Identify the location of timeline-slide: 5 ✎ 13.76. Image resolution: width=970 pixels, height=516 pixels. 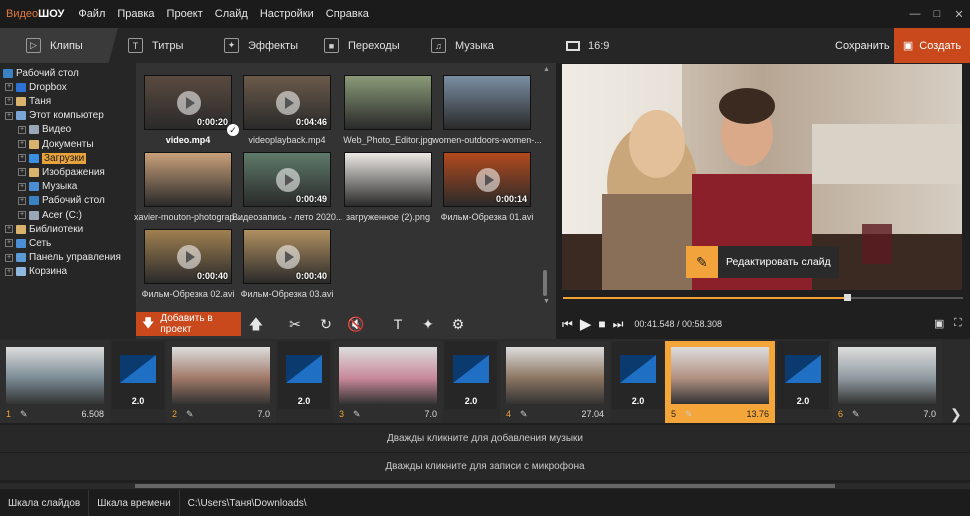
(720, 382).